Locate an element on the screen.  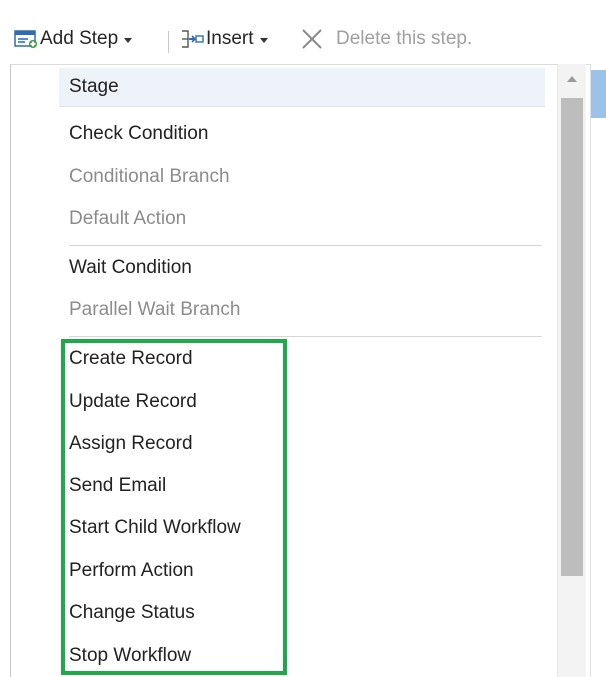
menu-item-update-record: Update Record is located at coordinates (133, 402).